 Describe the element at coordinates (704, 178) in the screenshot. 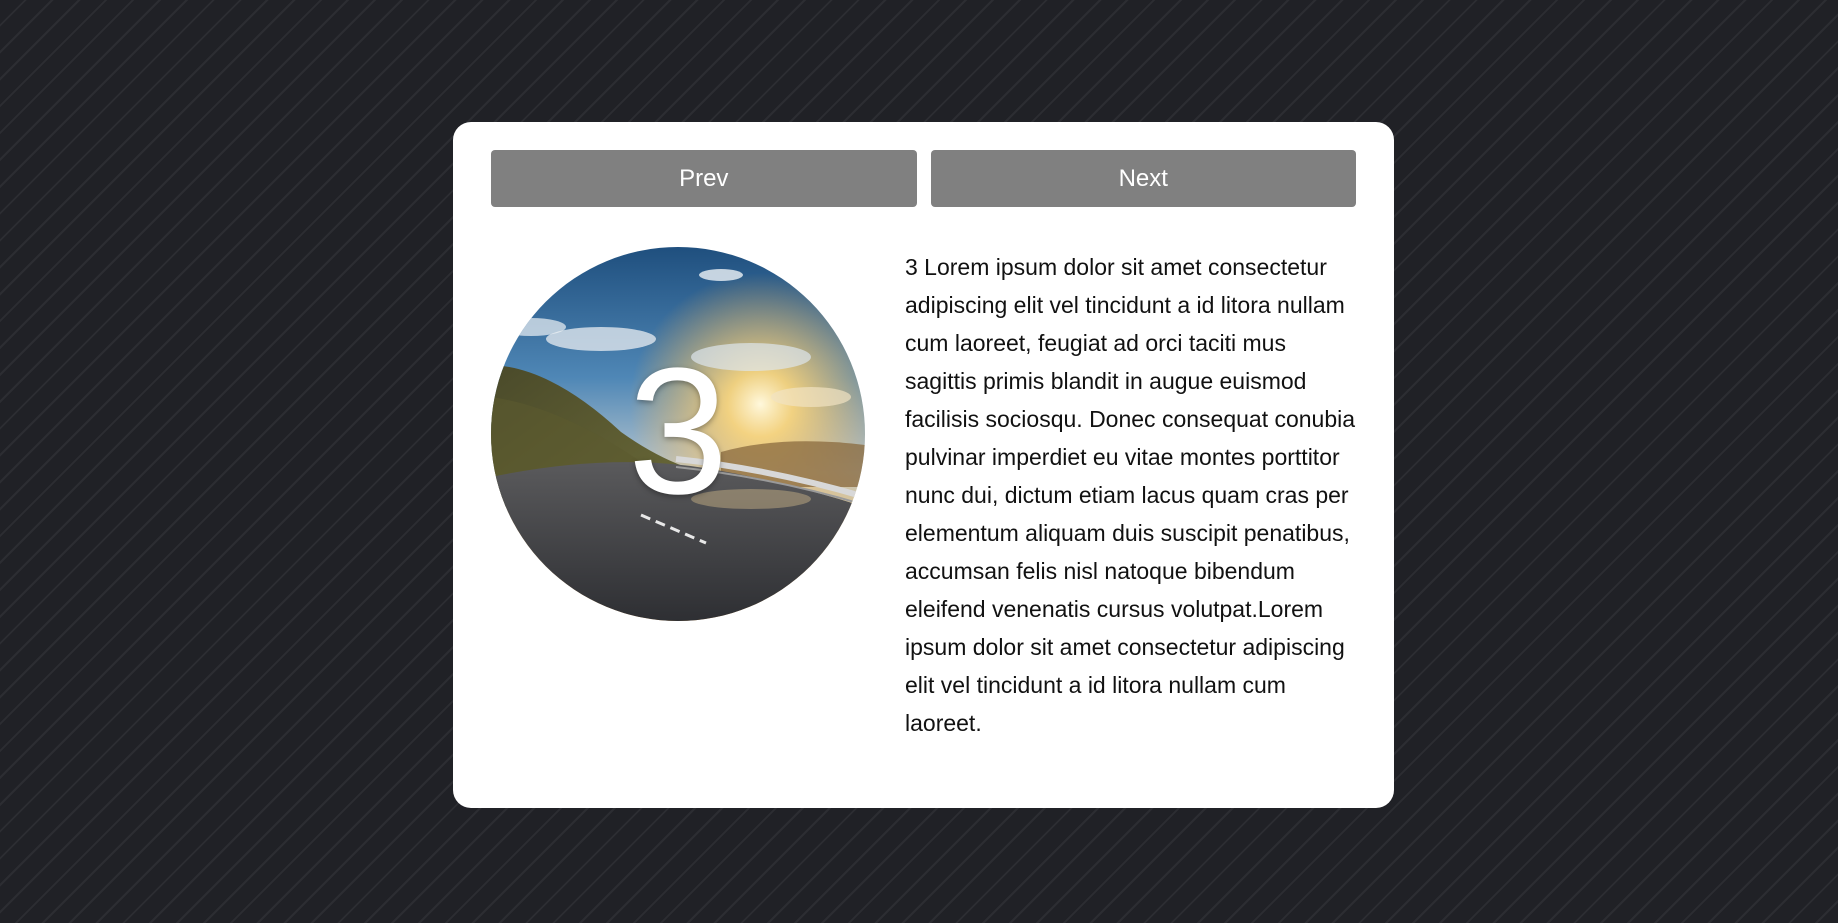

I see `prev-button: Prev` at that location.